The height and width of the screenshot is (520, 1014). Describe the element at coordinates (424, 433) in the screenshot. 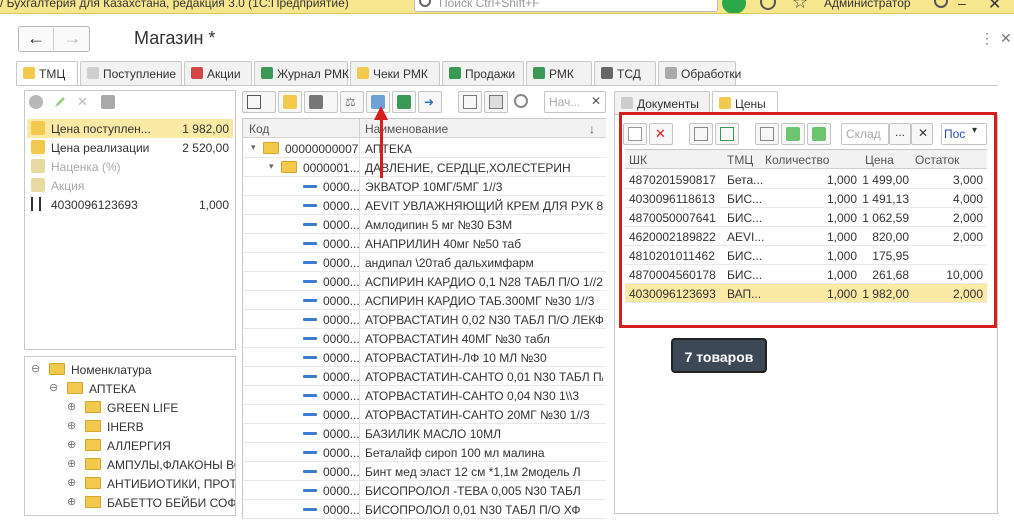

I see `table-row: 0000... БАЗИЛИК МАСЛО 10МЛ` at that location.